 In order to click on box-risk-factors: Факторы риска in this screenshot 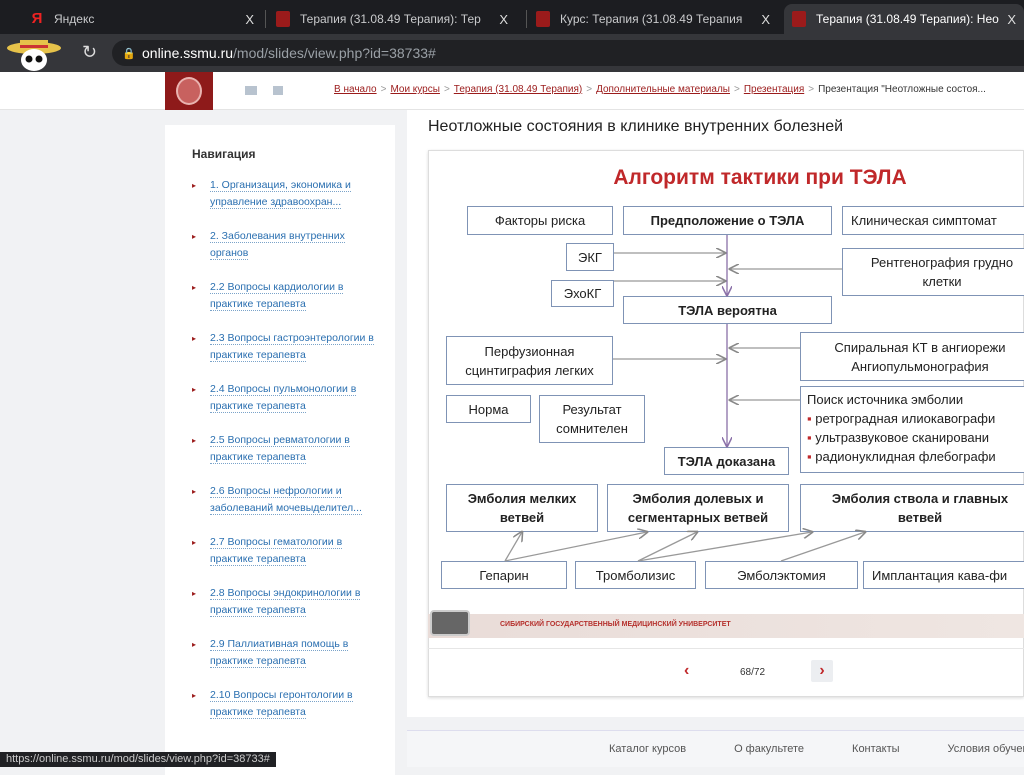, I will do `click(540, 220)`.